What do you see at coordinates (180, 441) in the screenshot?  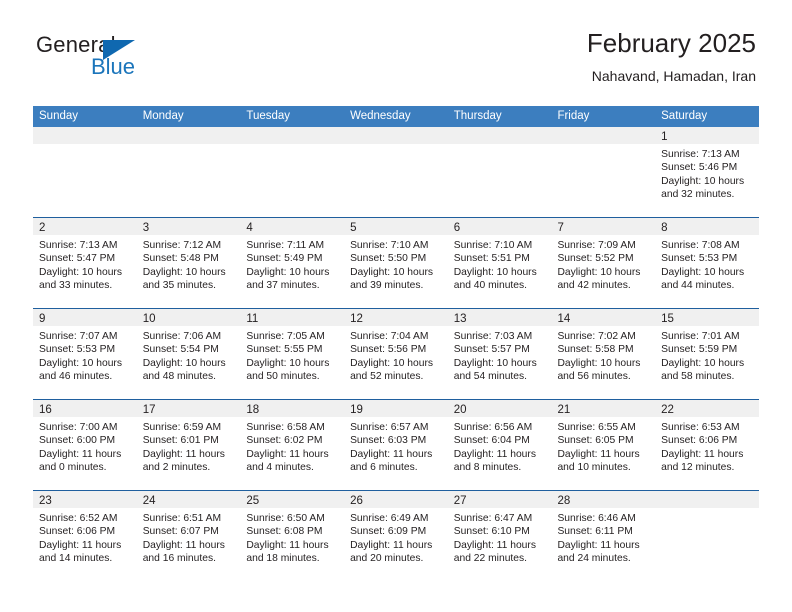 I see `day-detail-line: Sunset: 6:01 PM` at bounding box center [180, 441].